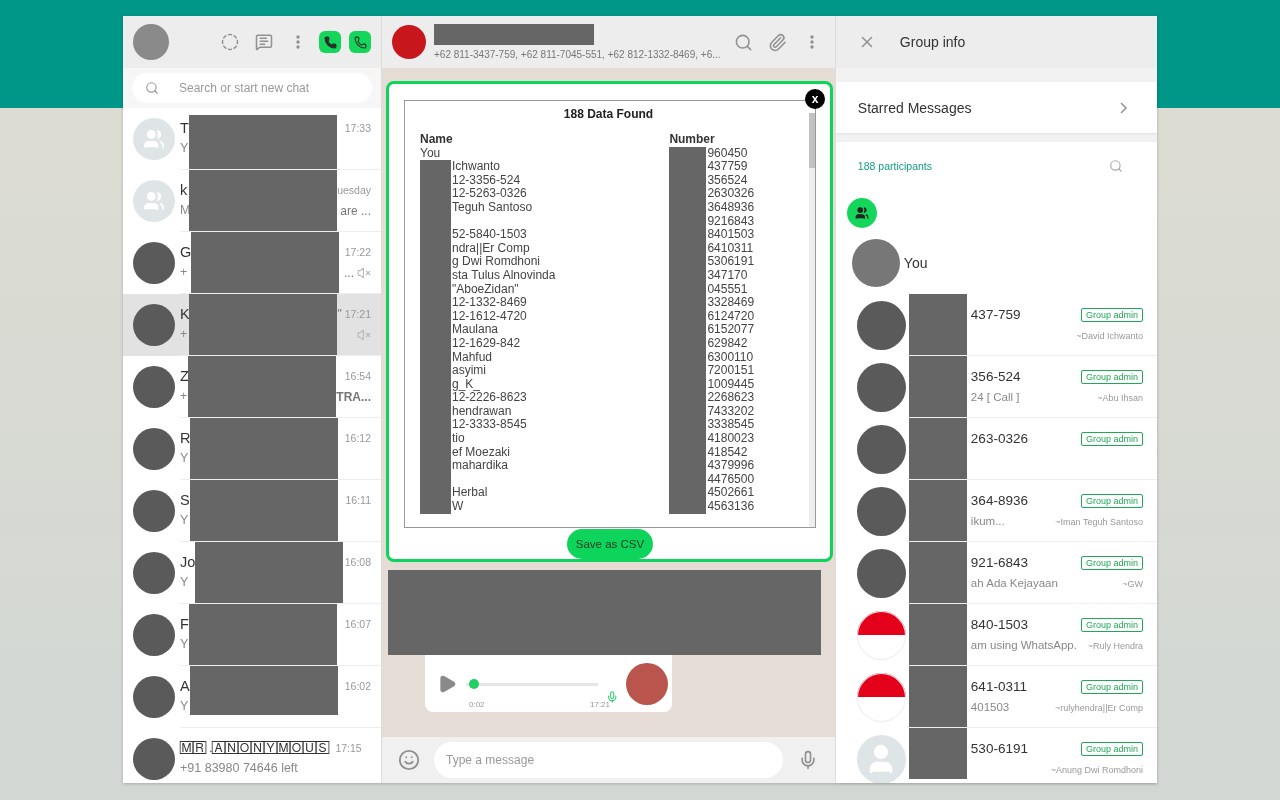  Describe the element at coordinates (731, 398) in the screenshot. I see `contact-number: 2268623` at that location.